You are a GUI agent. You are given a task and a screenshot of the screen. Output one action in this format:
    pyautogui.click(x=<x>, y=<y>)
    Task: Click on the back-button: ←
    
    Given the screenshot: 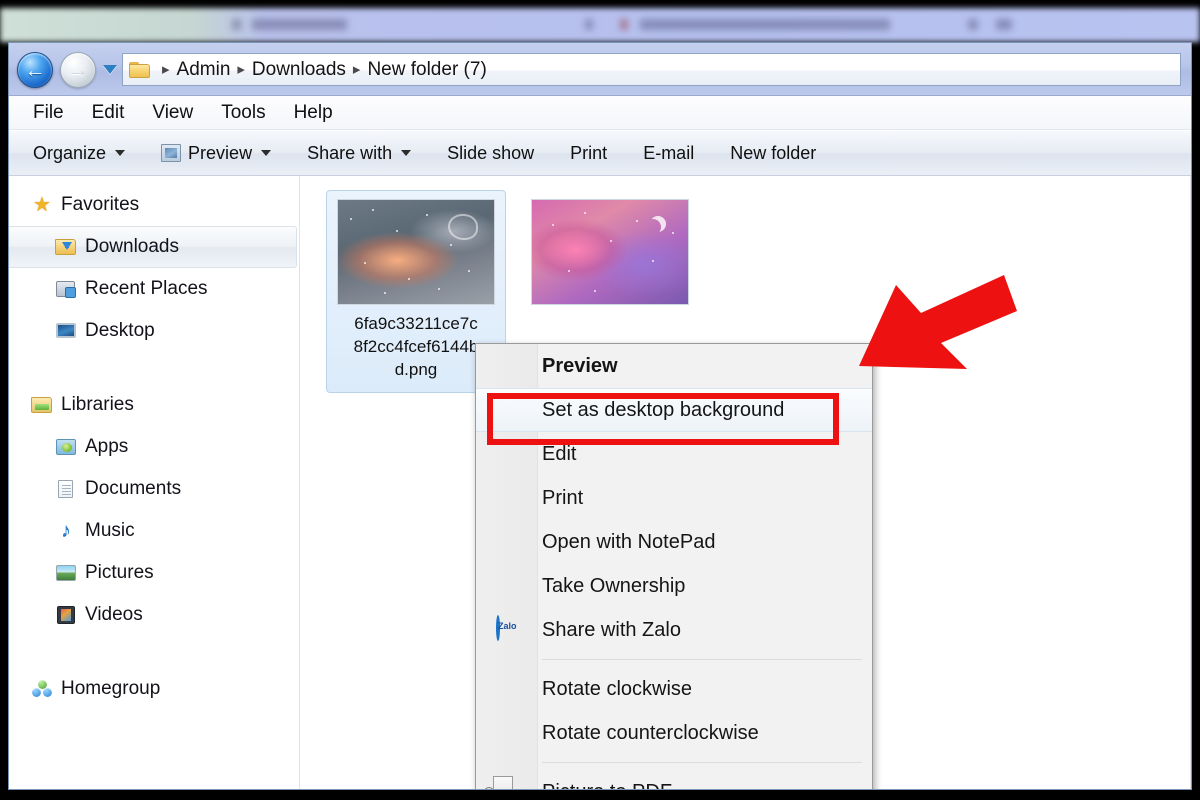 What is the action you would take?
    pyautogui.click(x=35, y=70)
    